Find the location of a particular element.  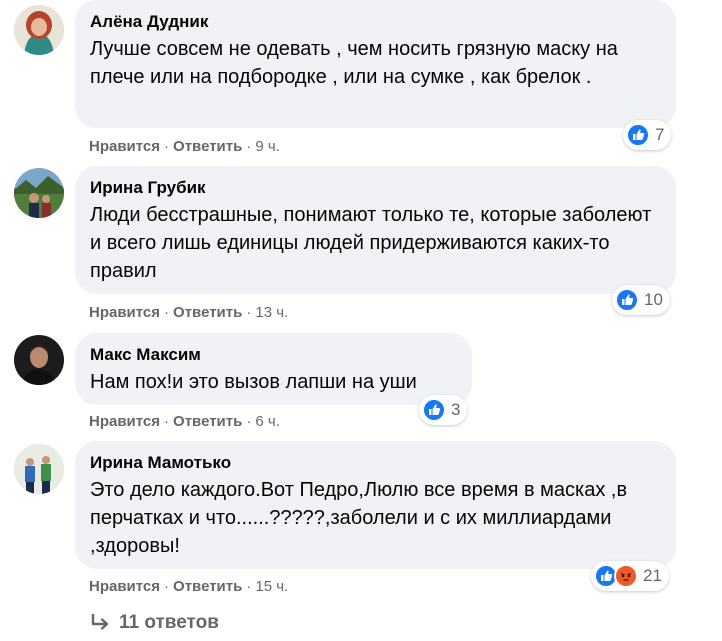

view-replies-link: 11 ответов is located at coordinates (154, 623).